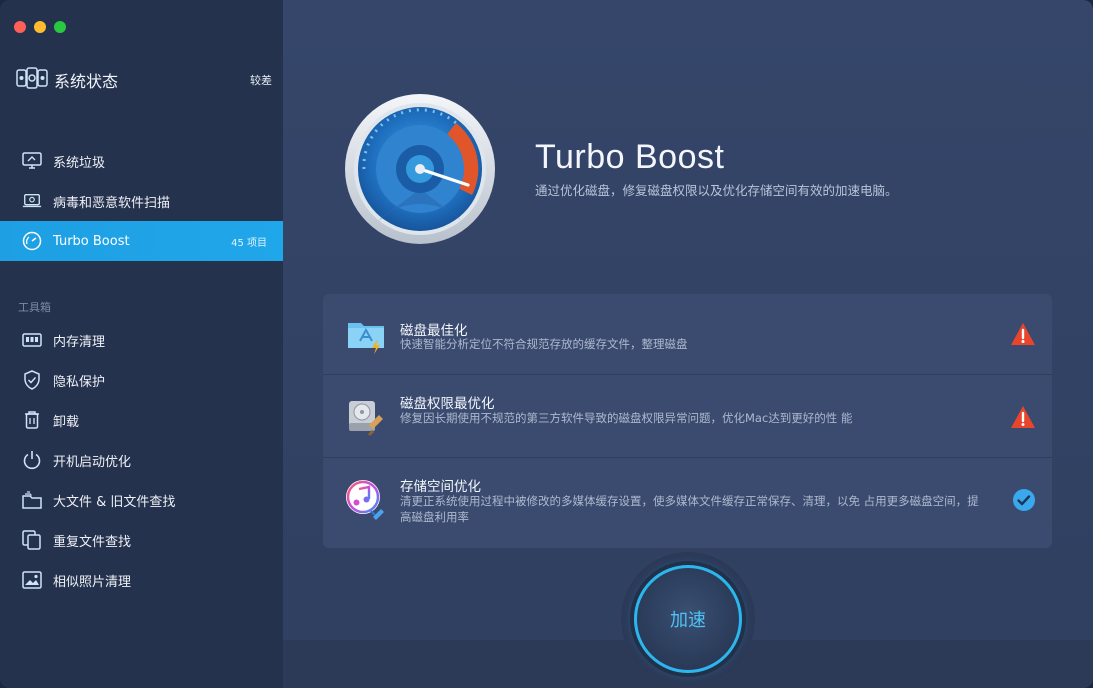 The image size is (1093, 688). Describe the element at coordinates (32, 340) in the screenshot. I see `memory-chip-icon` at that location.